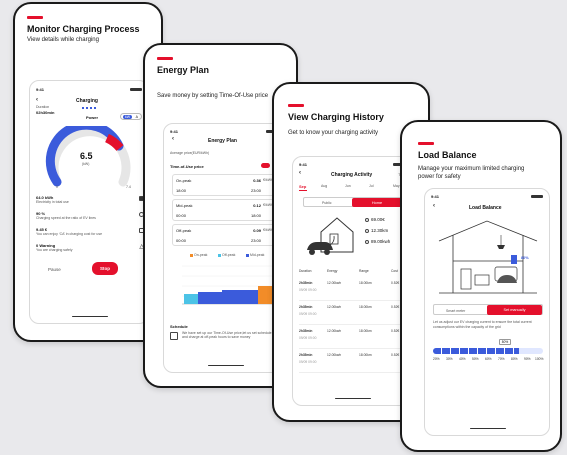 Image resolution: width=567 pixels, height=455 pixels. I want to click on segment-home: Home, so click(377, 202).